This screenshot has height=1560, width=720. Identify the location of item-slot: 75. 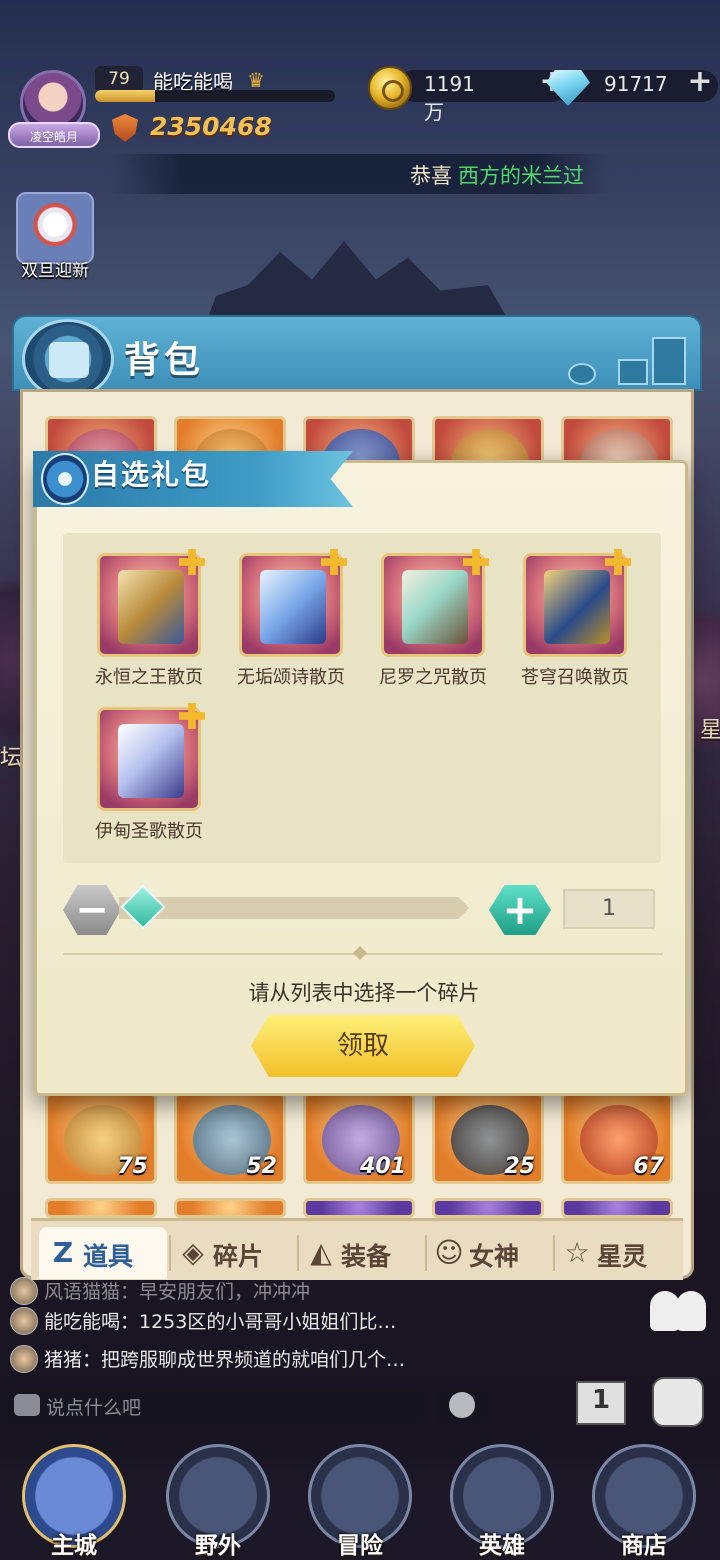
(101, 1138).